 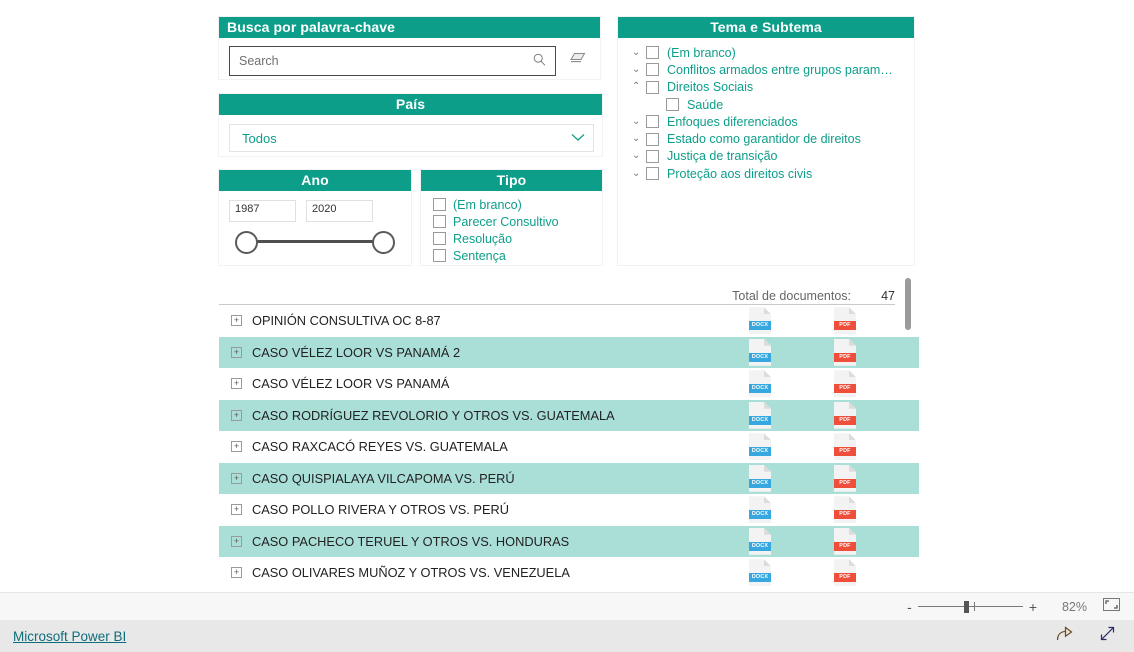 What do you see at coordinates (339, 211) in the screenshot?
I see `year-max-input: 2020` at bounding box center [339, 211].